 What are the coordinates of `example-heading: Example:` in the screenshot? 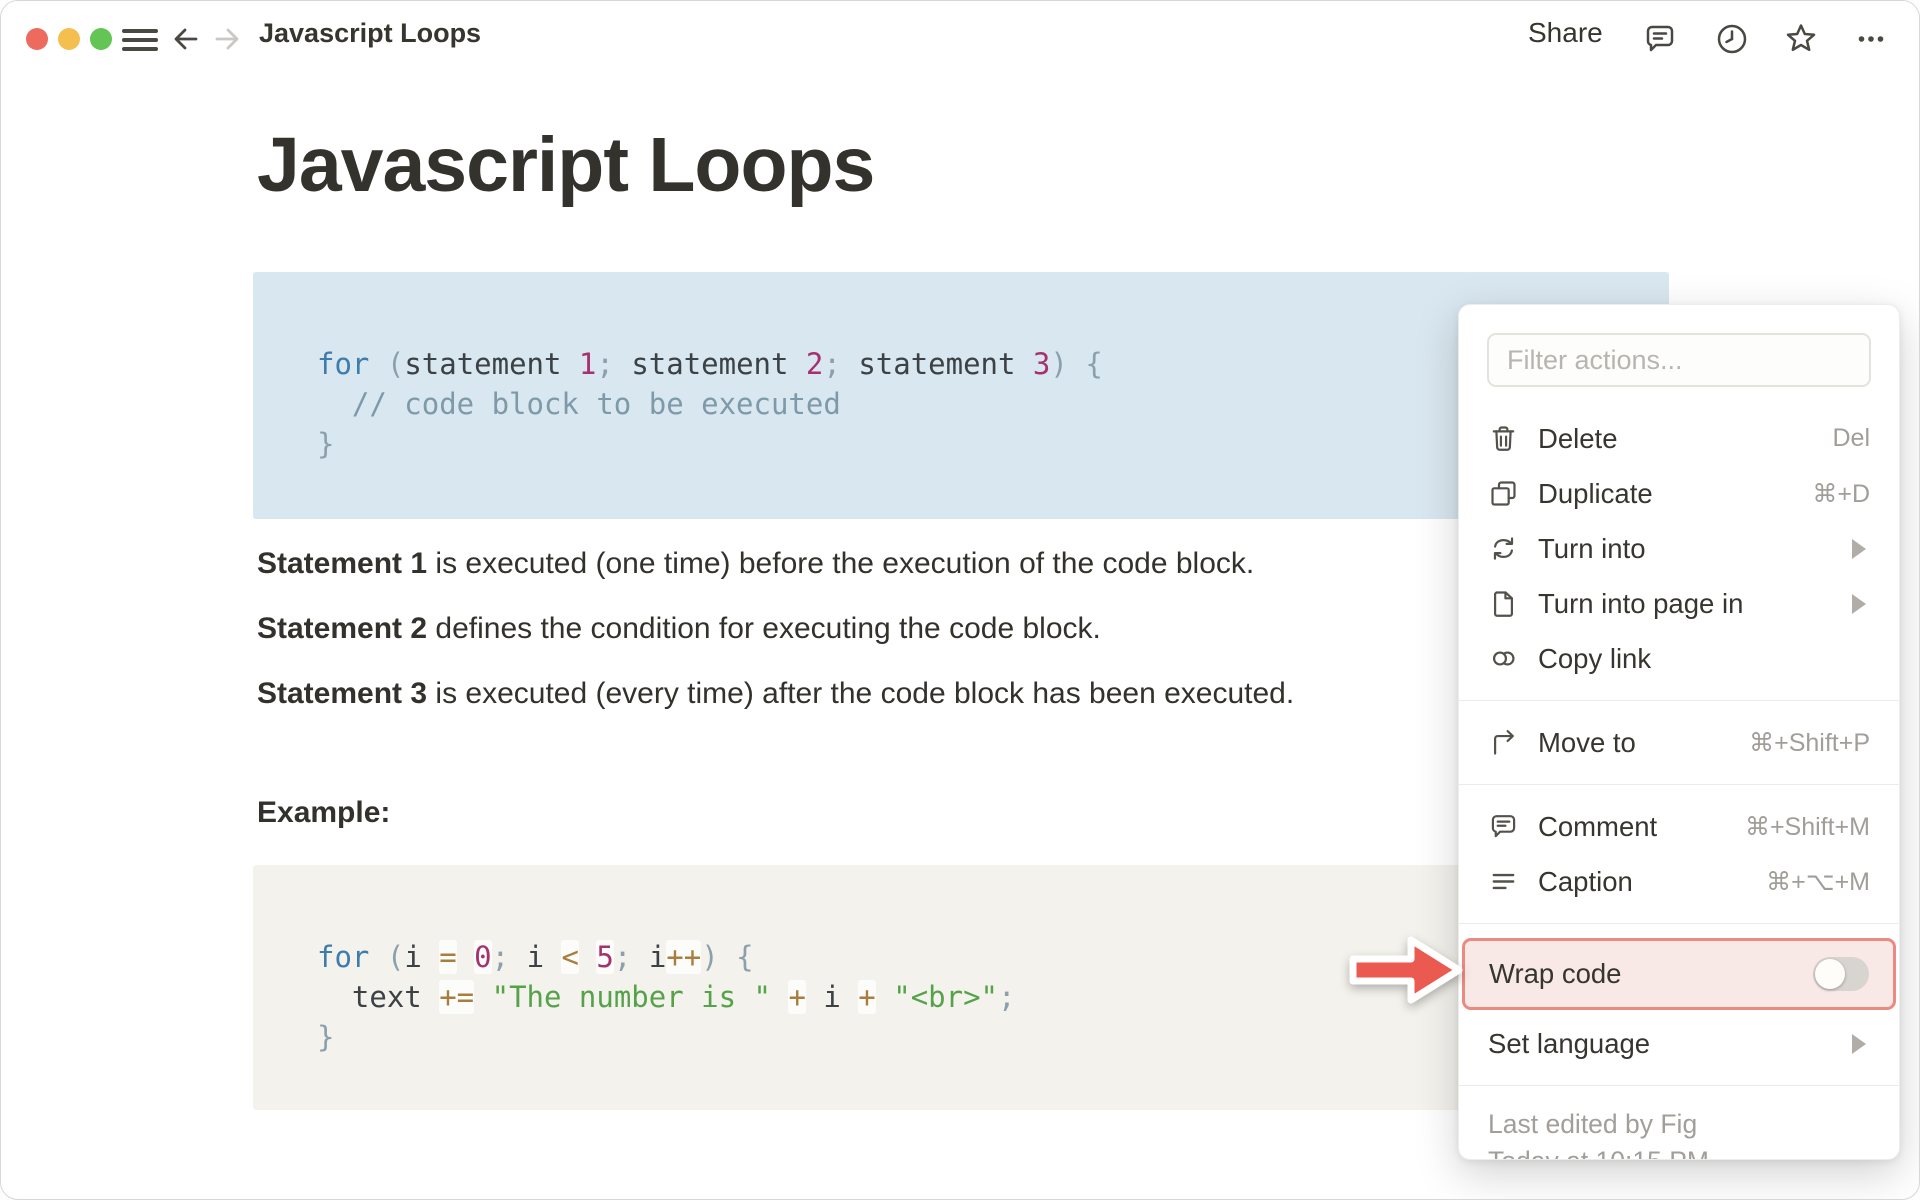 It's located at (323, 813).